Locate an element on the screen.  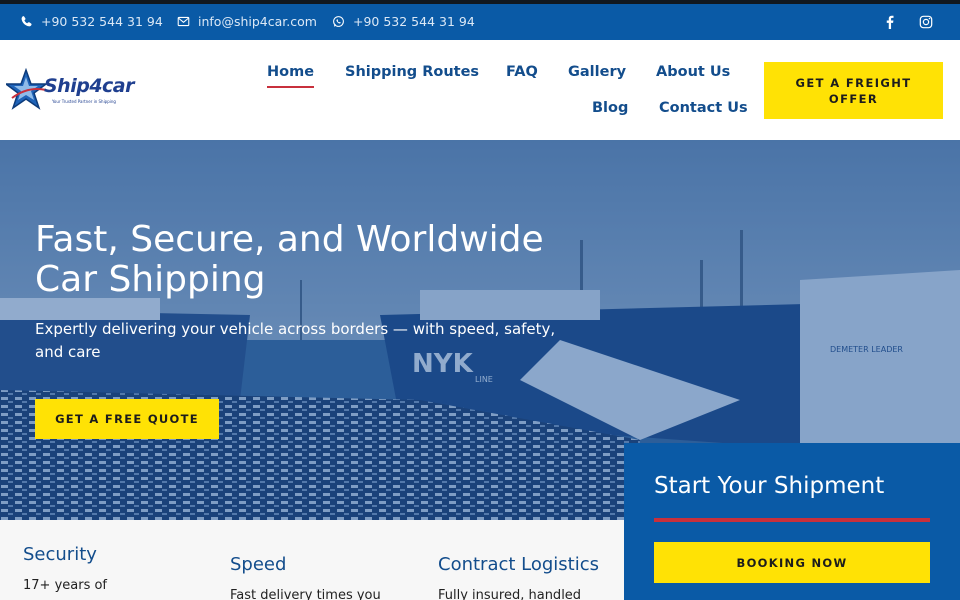
feature-text: Fast delivery times you is located at coordinates (305, 594).